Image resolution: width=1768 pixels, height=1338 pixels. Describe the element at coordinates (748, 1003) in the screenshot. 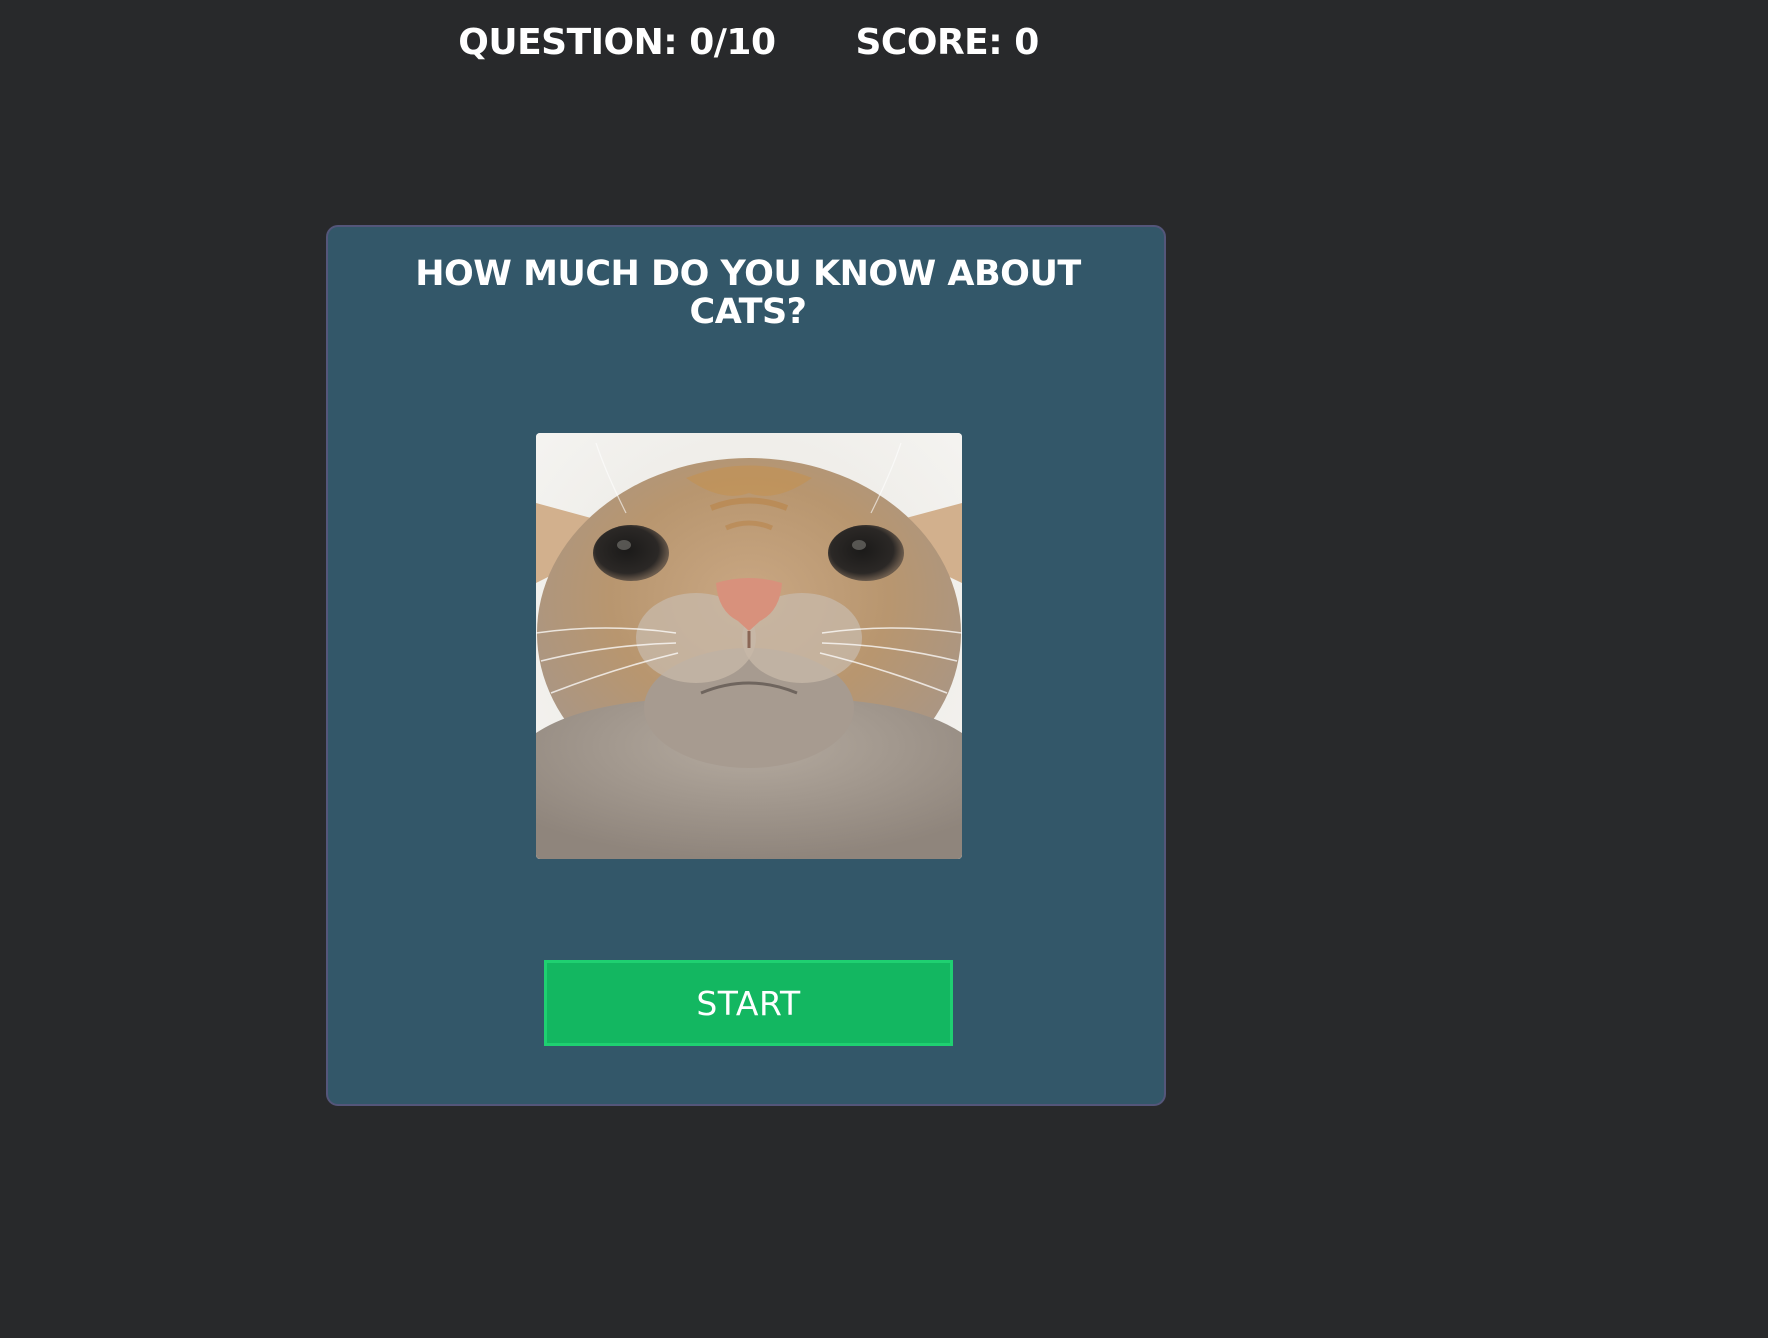

I see `start-button: START` at that location.